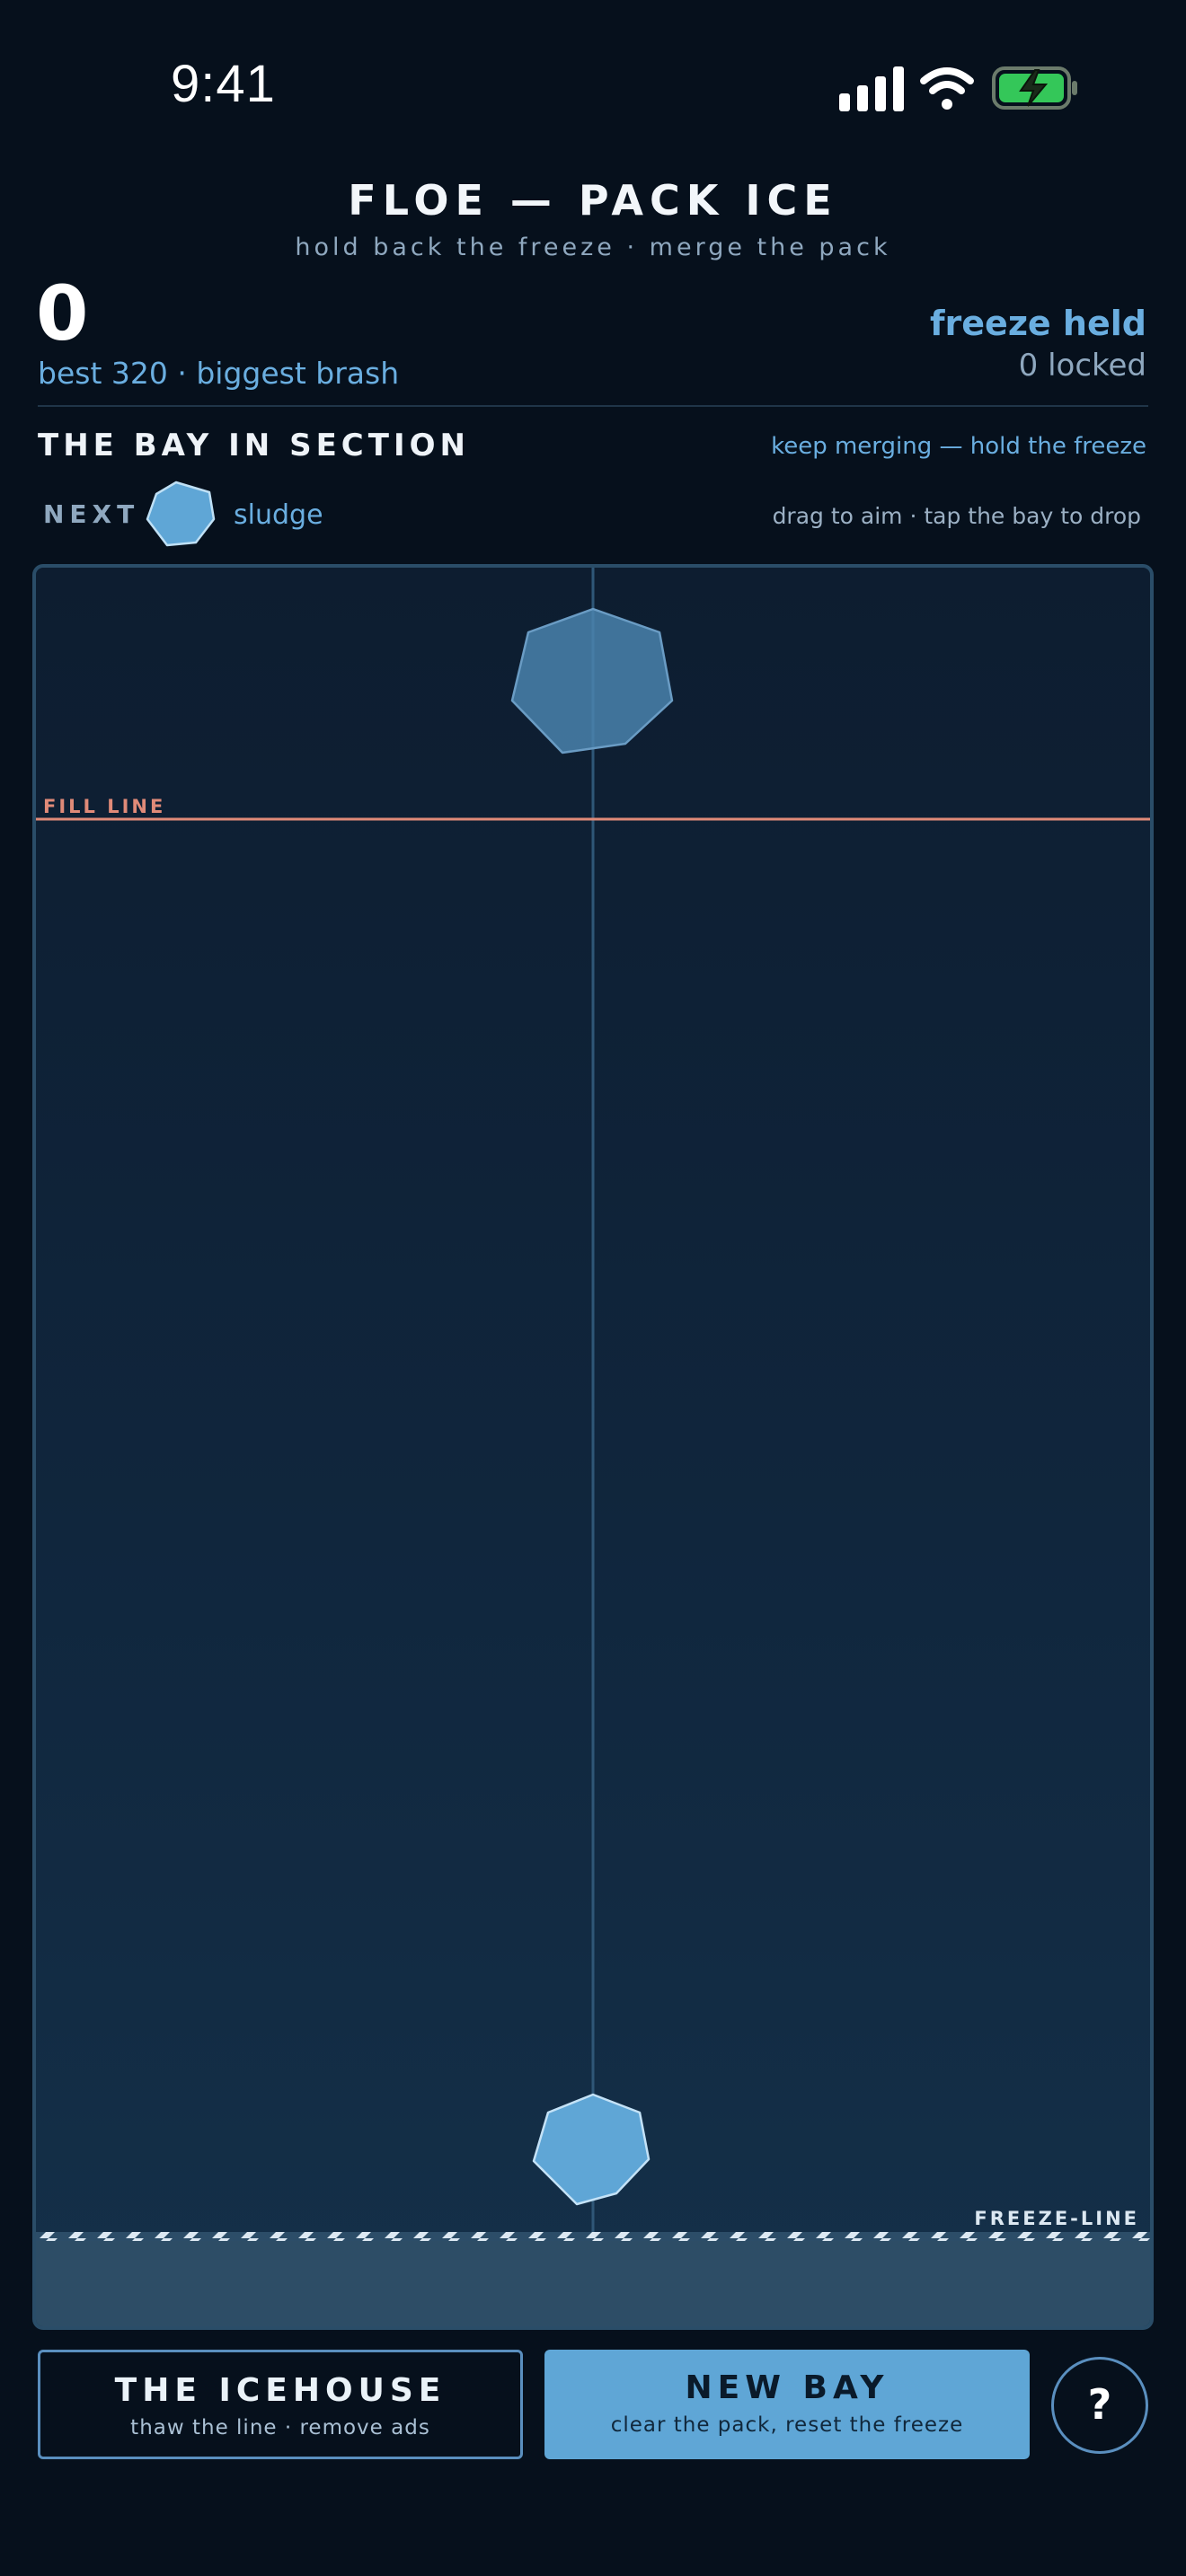 Image resolution: width=1186 pixels, height=2576 pixels. I want to click on fill-line-label: FILL LINE, so click(104, 806).